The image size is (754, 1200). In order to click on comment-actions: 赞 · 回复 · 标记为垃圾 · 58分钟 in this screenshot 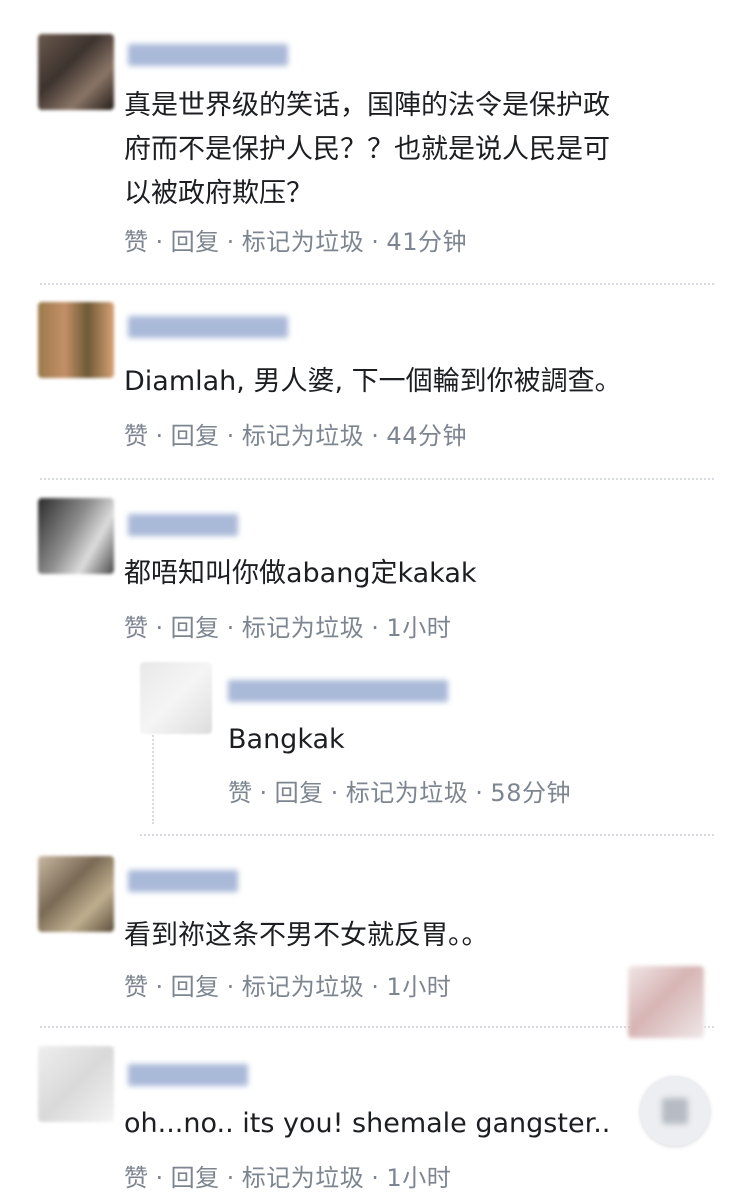, I will do `click(399, 790)`.